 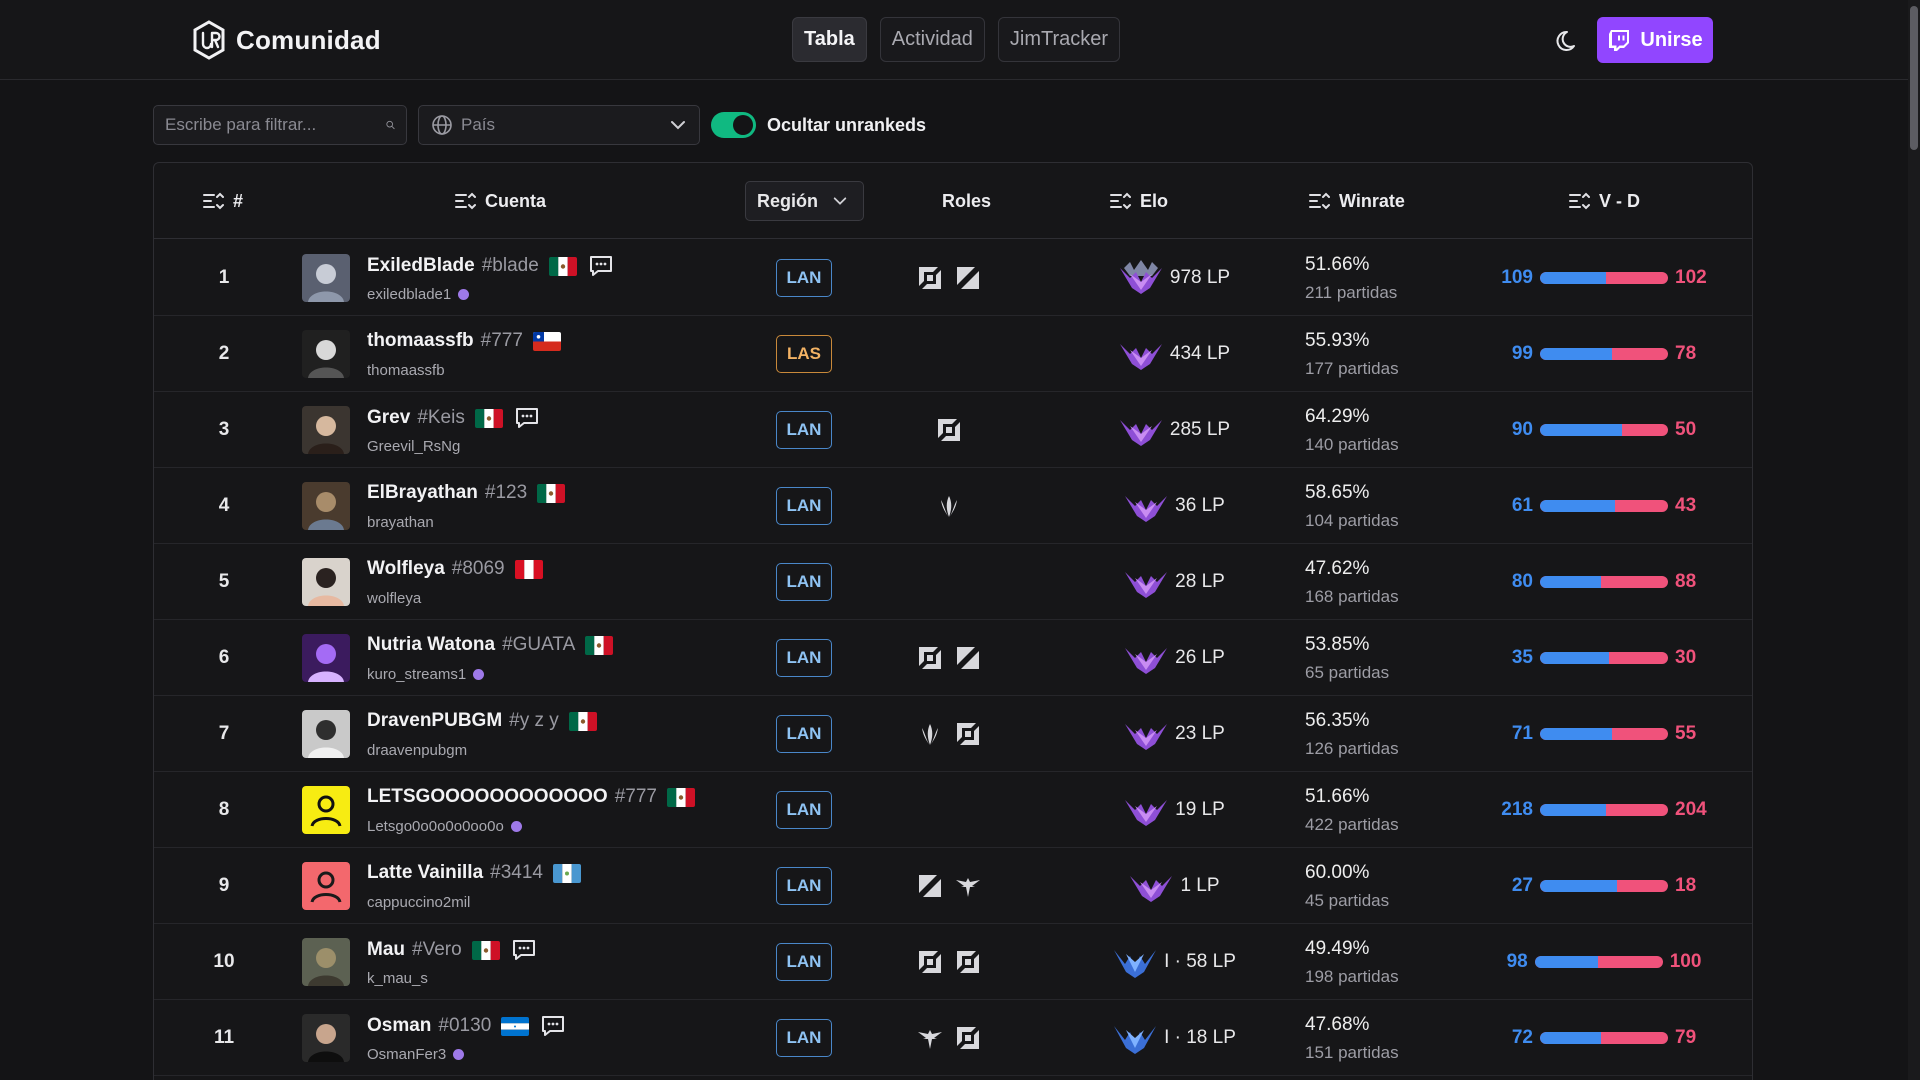 I want to click on chevron-down-icon, so click(x=678, y=125).